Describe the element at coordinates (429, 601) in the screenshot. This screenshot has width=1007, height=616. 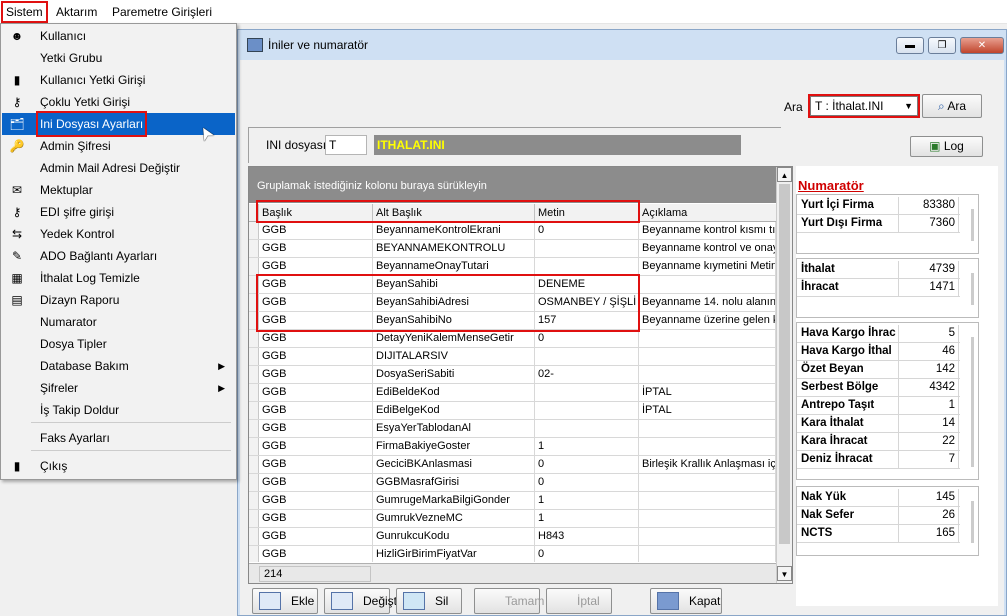
I see `sil-button: Sil` at that location.